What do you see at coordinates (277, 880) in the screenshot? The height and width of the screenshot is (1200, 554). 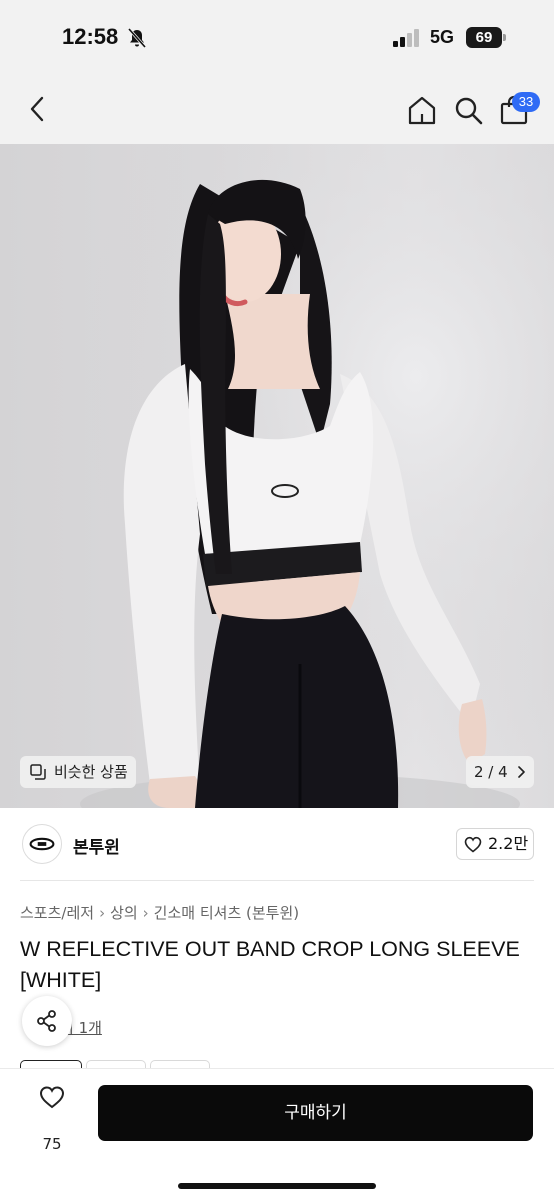 I see `divider` at bounding box center [277, 880].